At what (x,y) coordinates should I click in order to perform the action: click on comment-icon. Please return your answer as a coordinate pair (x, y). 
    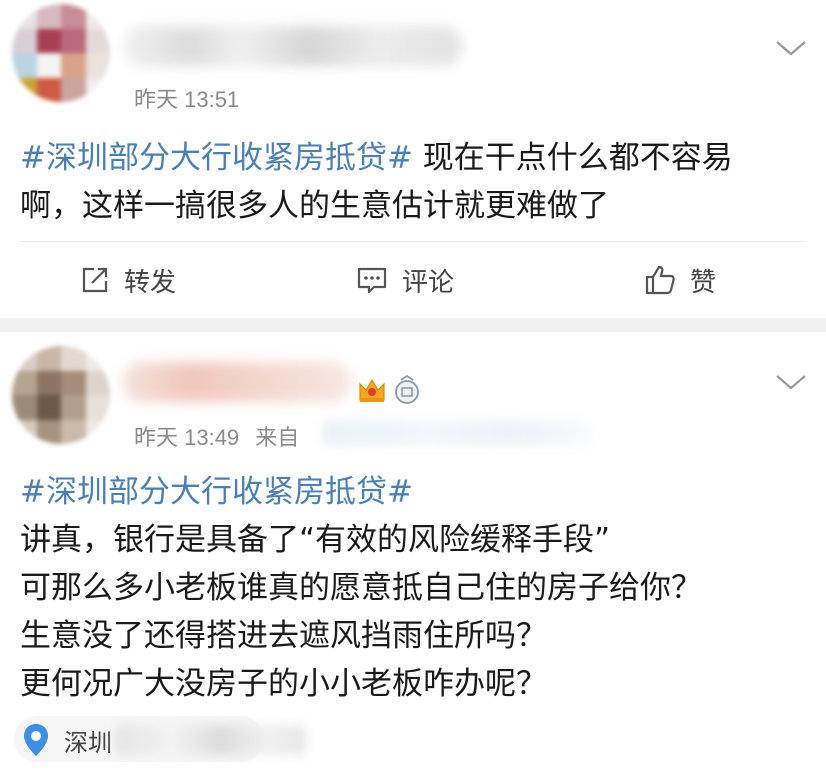
    Looking at the image, I should click on (372, 280).